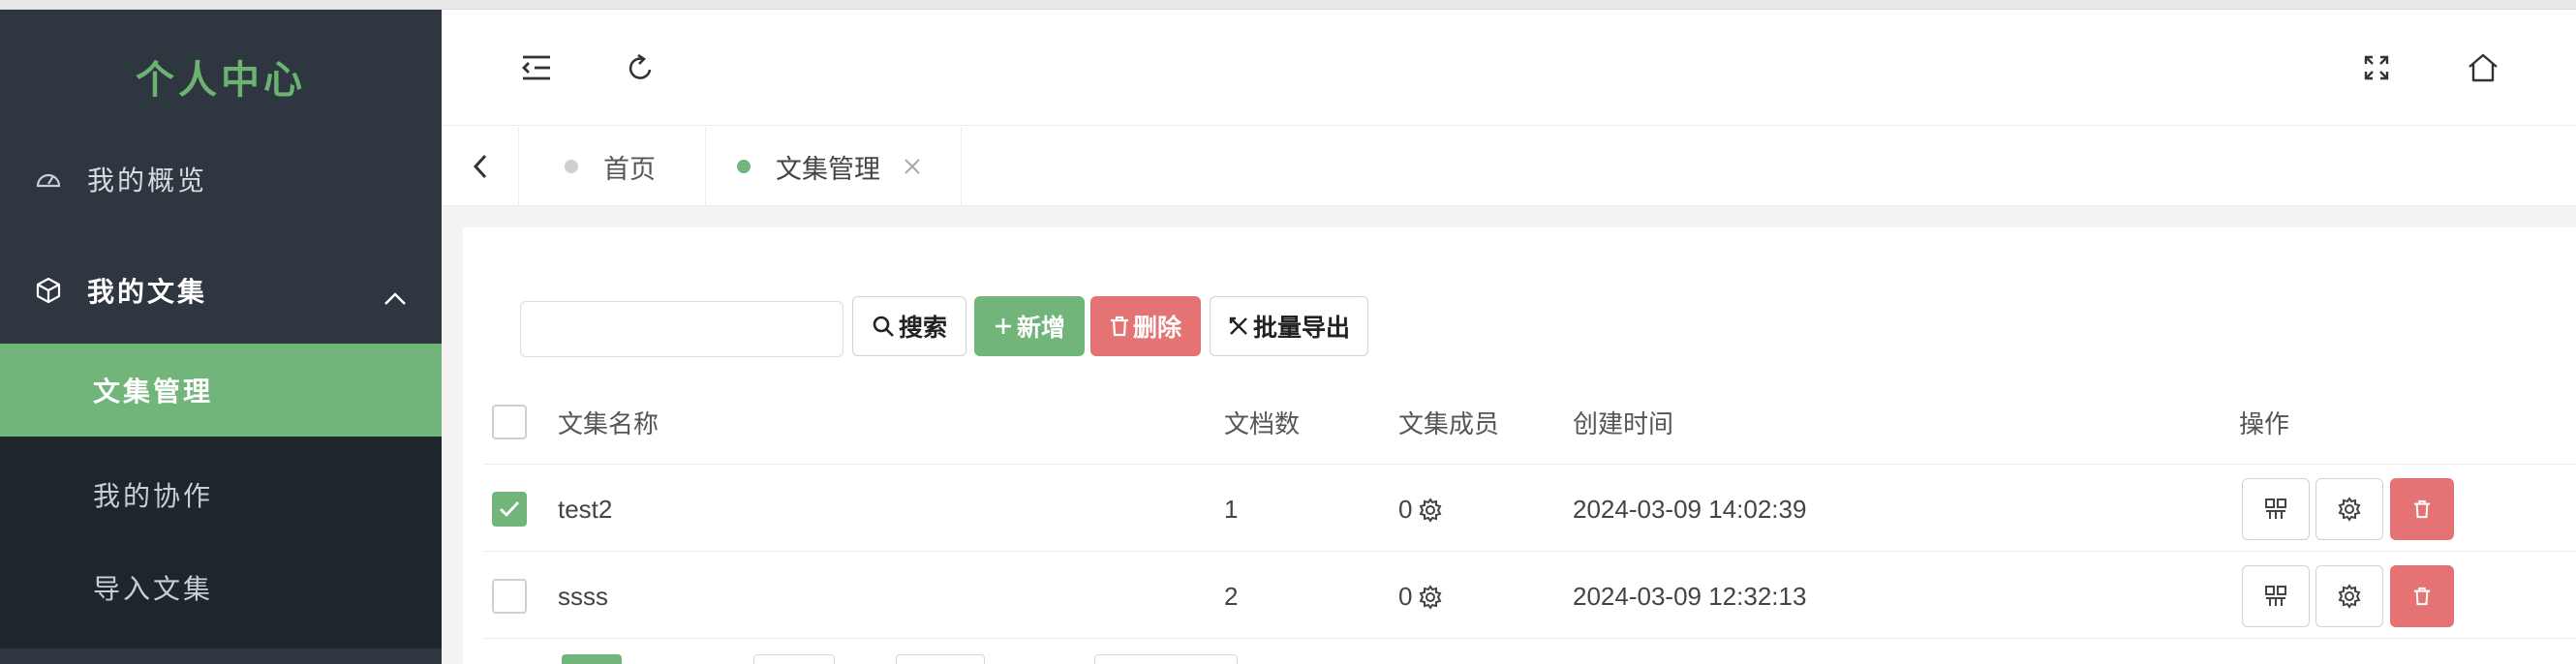  I want to click on add-button: 新增, so click(1029, 326).